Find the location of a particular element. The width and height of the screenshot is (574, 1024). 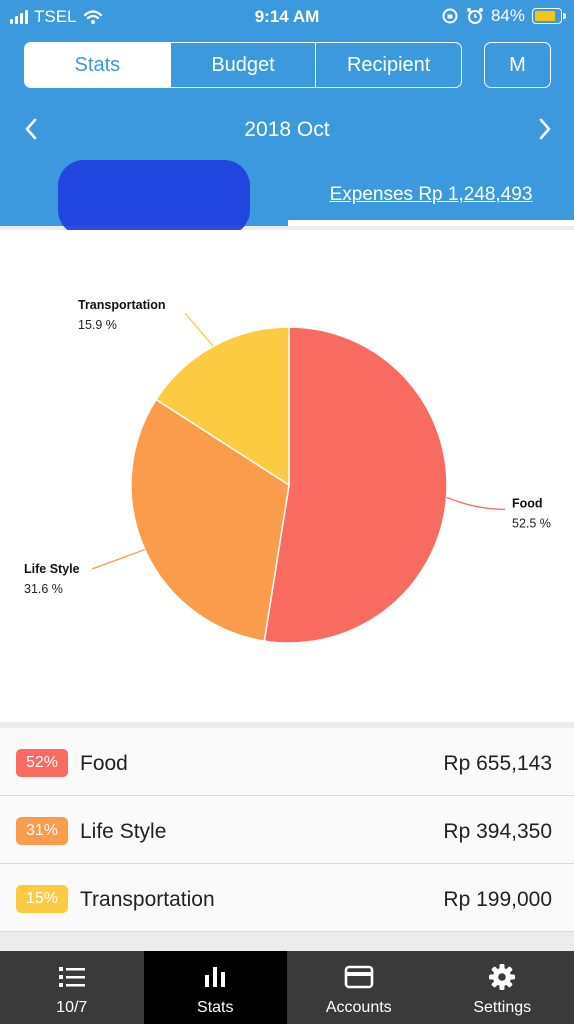

category-amount: Rp 394,350 is located at coordinates (497, 831).